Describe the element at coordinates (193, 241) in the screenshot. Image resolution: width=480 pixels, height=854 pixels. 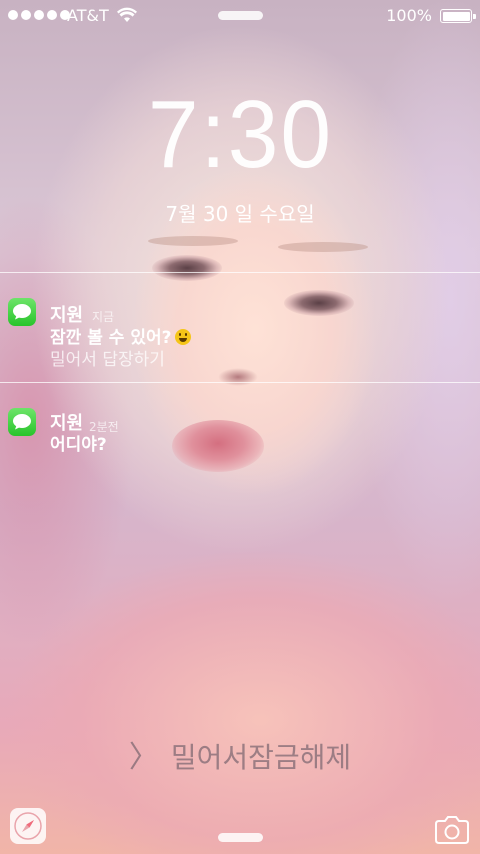
I see `wallpaper-brow-left` at that location.